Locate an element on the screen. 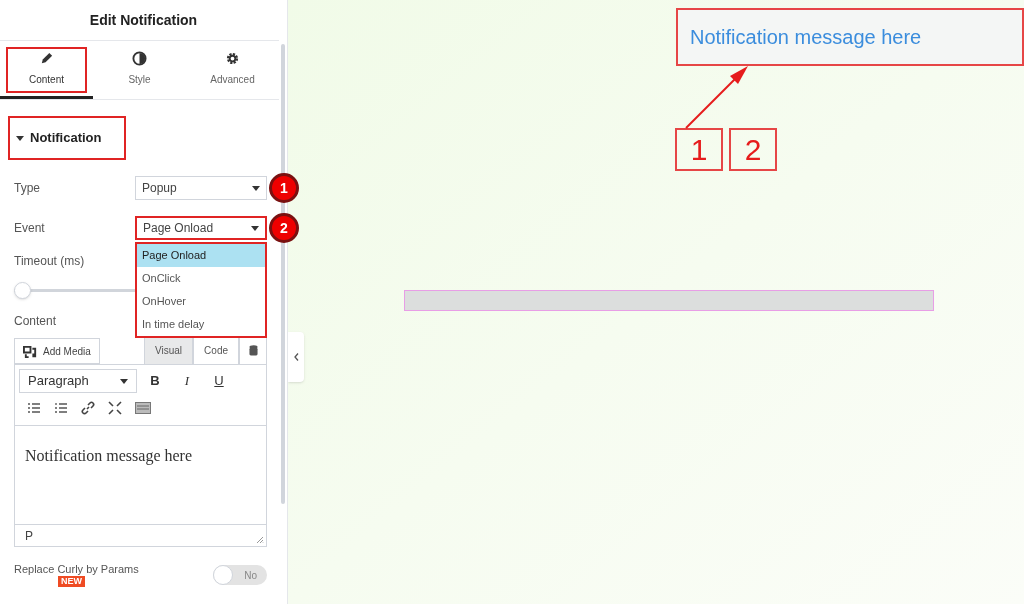 This screenshot has width=1024, height=604. number-label: 1 is located at coordinates (699, 149).